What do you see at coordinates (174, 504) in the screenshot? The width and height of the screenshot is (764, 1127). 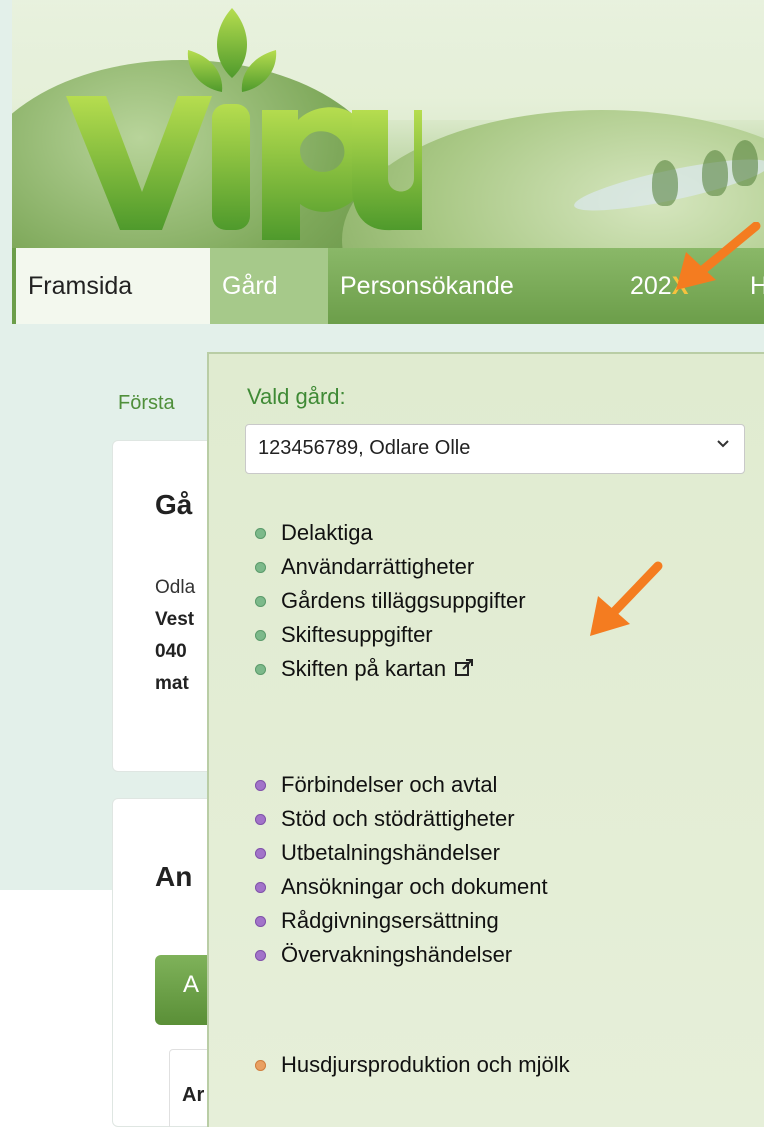 I see `card-title: Gå` at bounding box center [174, 504].